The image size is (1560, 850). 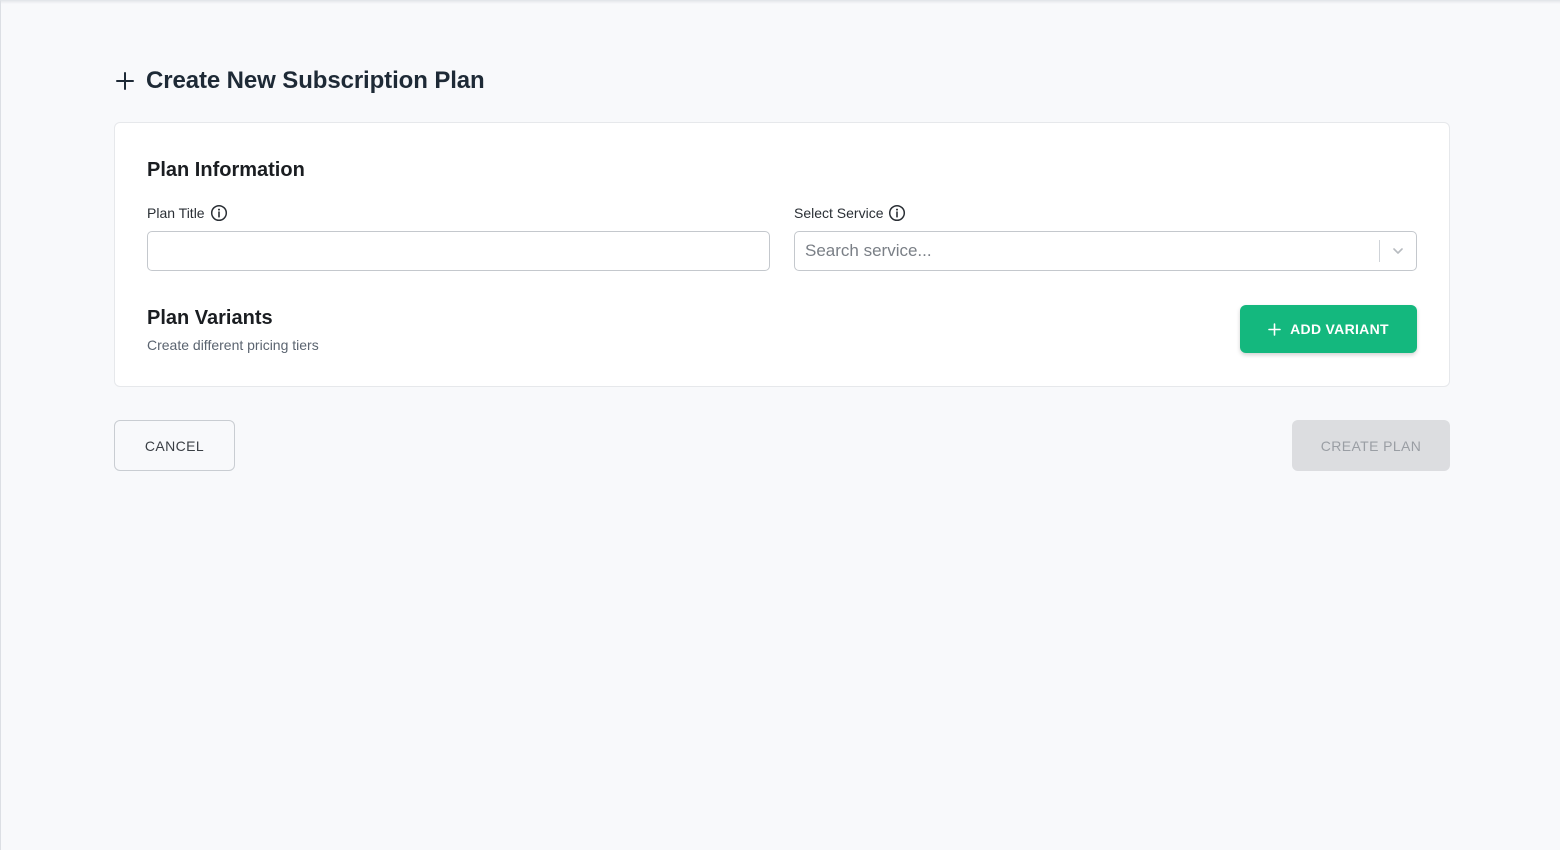 What do you see at coordinates (1371, 445) in the screenshot?
I see `create-plan-button: CREATE PLAN` at bounding box center [1371, 445].